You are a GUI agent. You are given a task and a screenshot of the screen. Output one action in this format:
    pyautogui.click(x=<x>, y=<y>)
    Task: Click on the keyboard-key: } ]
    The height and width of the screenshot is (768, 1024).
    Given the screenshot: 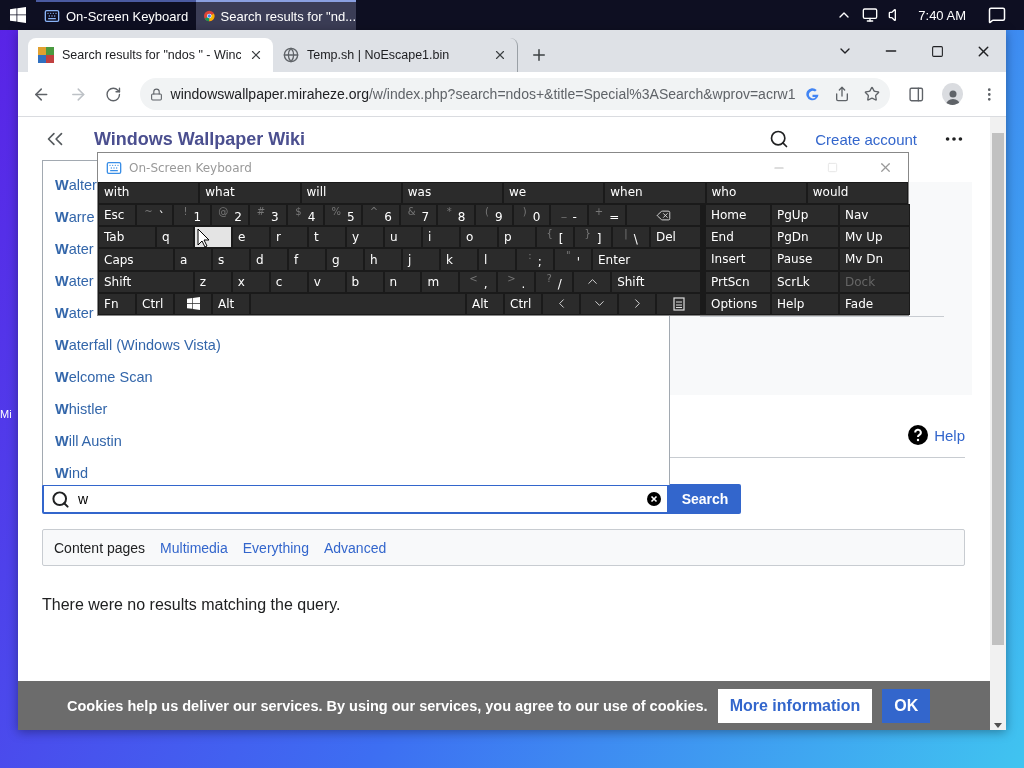 What is the action you would take?
    pyautogui.click(x=593, y=237)
    